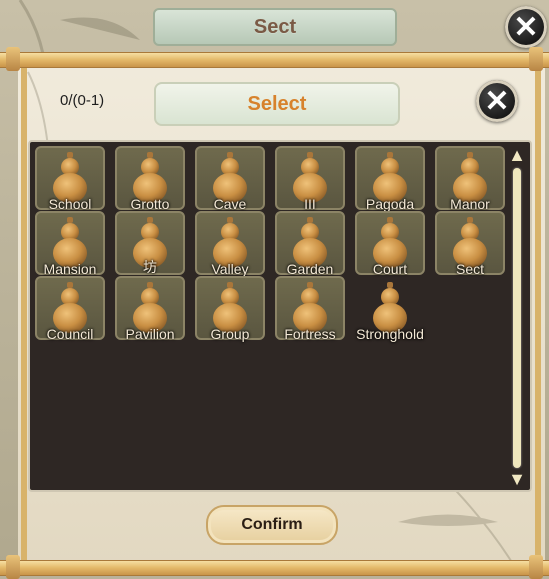 The width and height of the screenshot is (549, 579). What do you see at coordinates (310, 179) in the screenshot?
I see `grid-item: III` at bounding box center [310, 179].